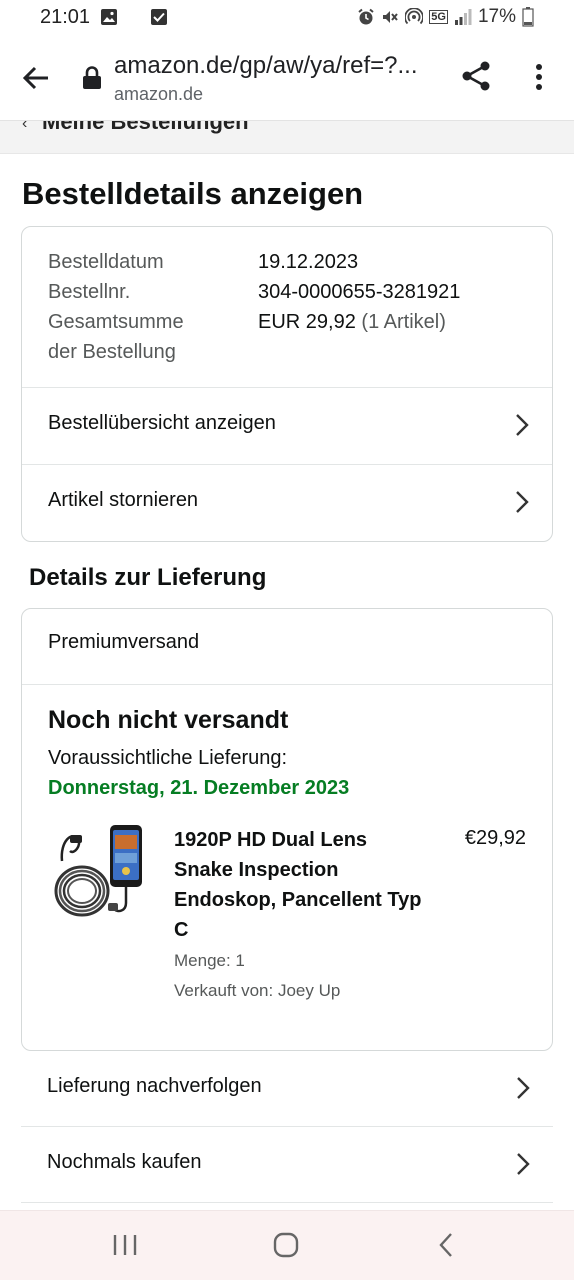  What do you see at coordinates (528, 17) in the screenshot?
I see `battery-icon` at bounding box center [528, 17].